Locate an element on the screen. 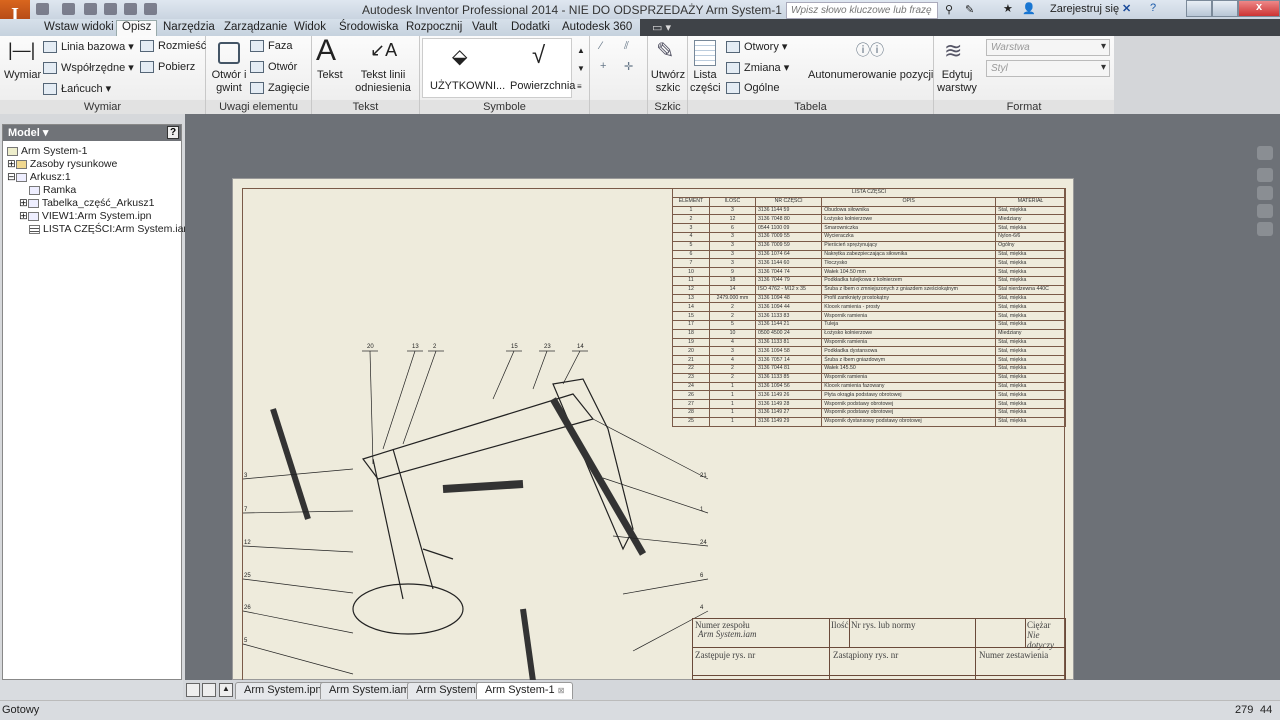 The image size is (1280, 720). leader-text-button: Tekst linii odniesienia is located at coordinates (383, 82).